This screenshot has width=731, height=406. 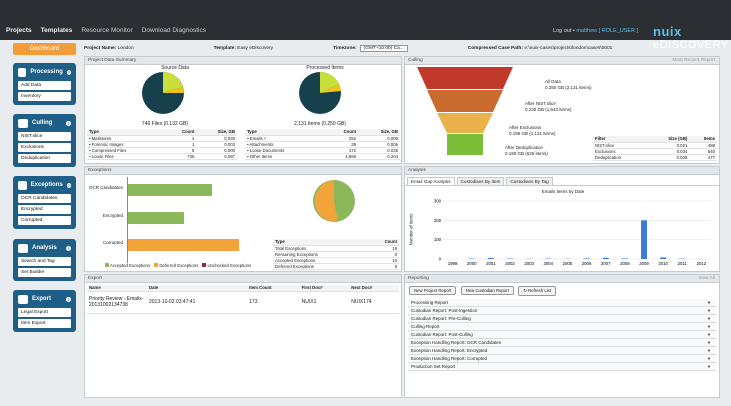 I want to click on reporting-panel-title: Reporting, so click(x=418, y=278).